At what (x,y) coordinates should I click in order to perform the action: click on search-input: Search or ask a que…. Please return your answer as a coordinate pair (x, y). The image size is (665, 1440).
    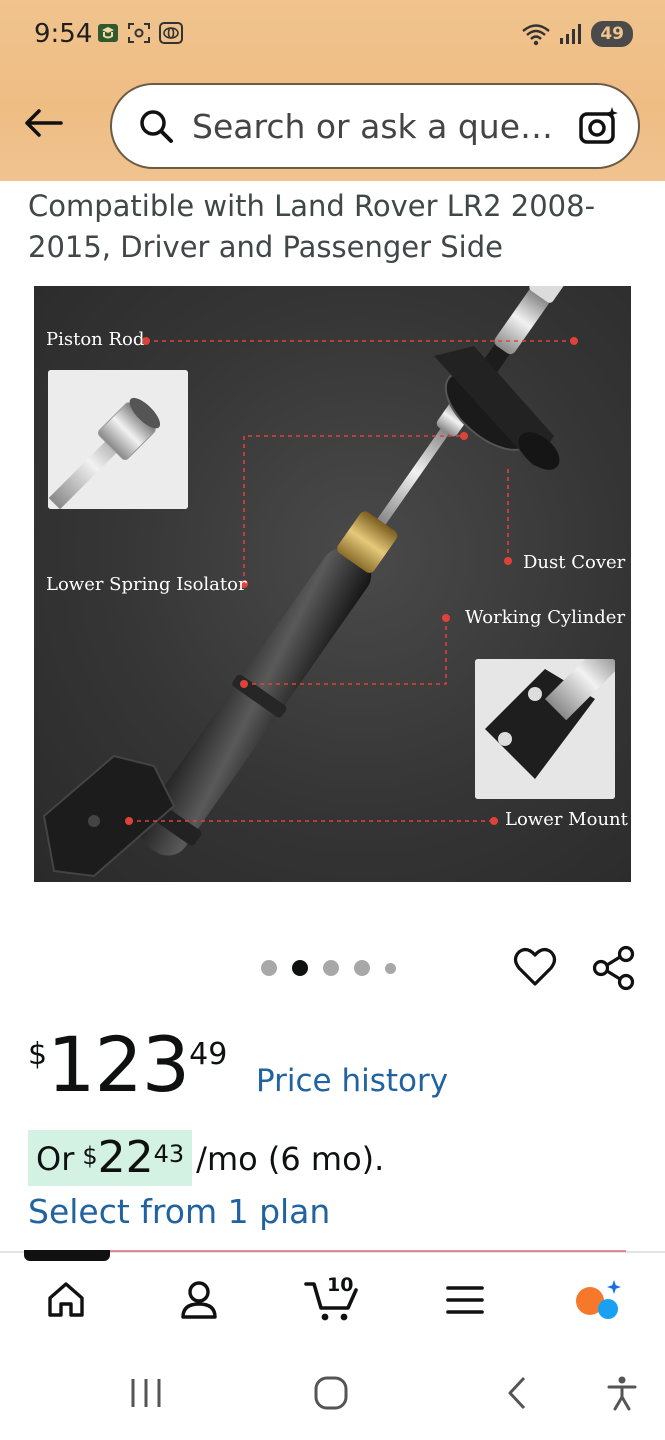
    Looking at the image, I should click on (372, 126).